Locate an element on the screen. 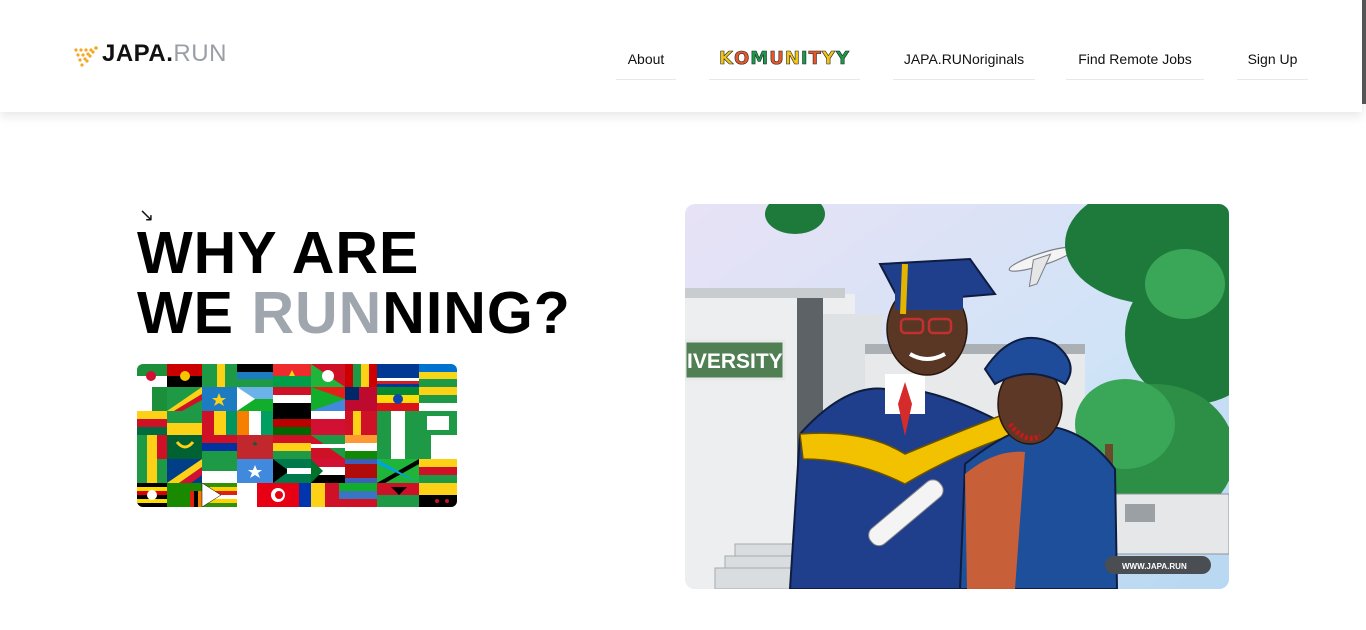 This screenshot has height=630, width=1366. komunity-letter: U is located at coordinates (777, 59).